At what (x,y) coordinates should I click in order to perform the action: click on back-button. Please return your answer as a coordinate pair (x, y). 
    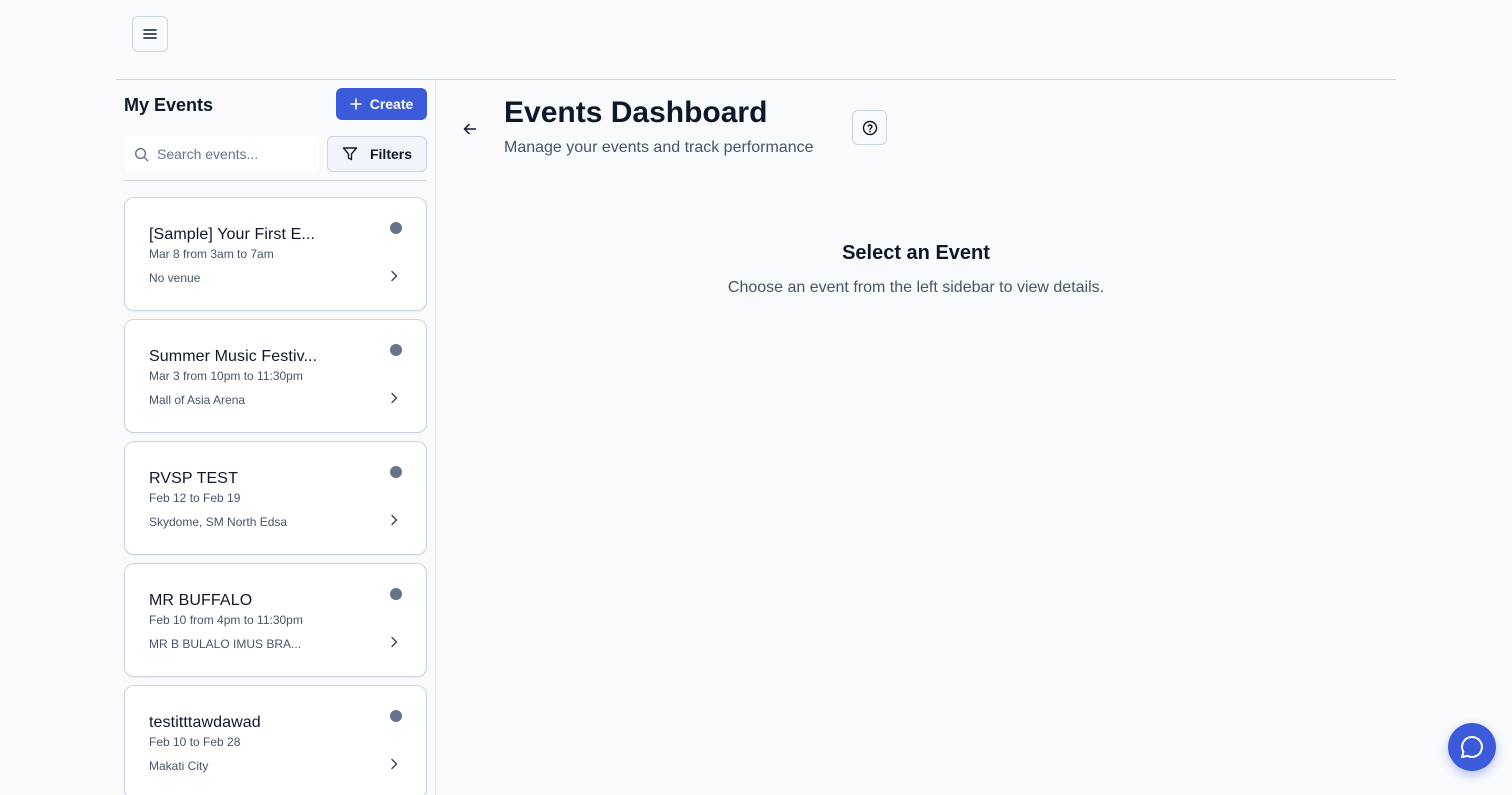
    Looking at the image, I should click on (470, 129).